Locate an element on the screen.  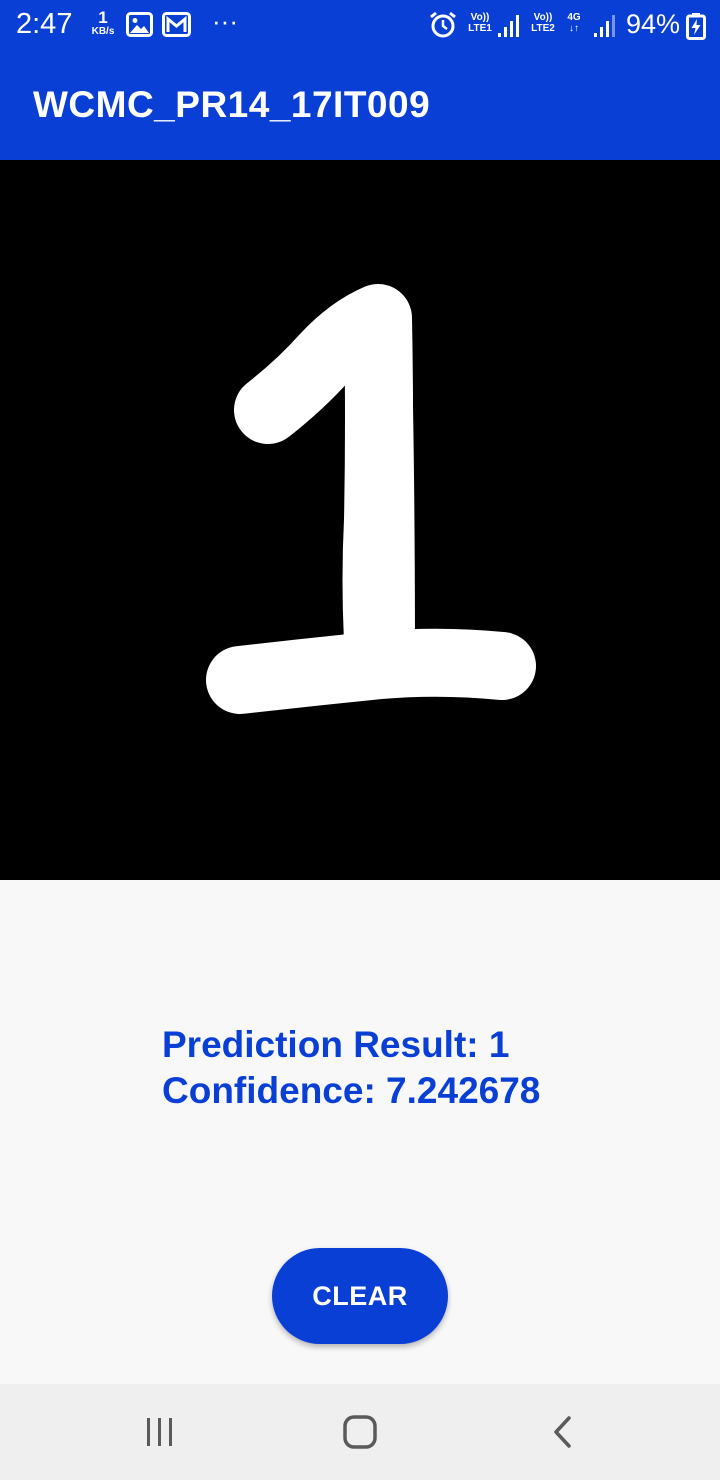
sim2-label: Vo)) LTE2 is located at coordinates (543, 23).